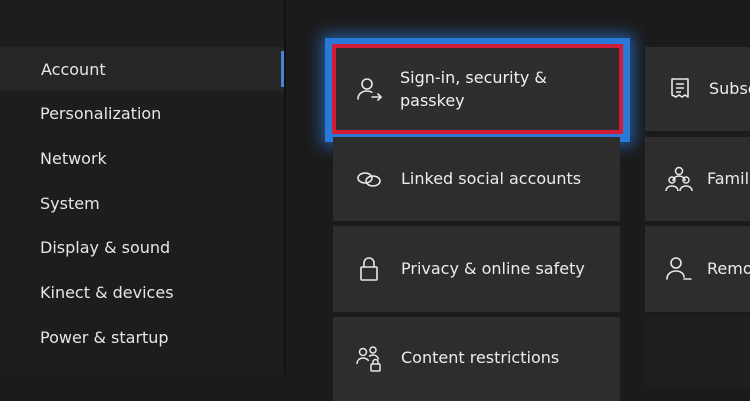  I want to click on tile-subscriptions: Subsc, so click(697, 89).